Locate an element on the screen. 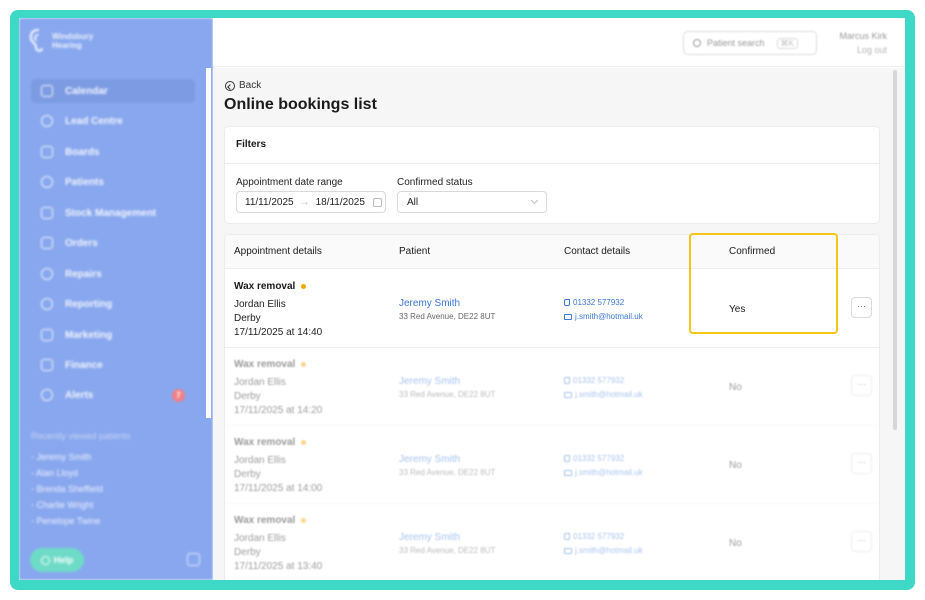 Image resolution: width=925 pixels, height=600 pixels. appointment-datetime: 17/11/2025 at 13:40 is located at coordinates (278, 566).